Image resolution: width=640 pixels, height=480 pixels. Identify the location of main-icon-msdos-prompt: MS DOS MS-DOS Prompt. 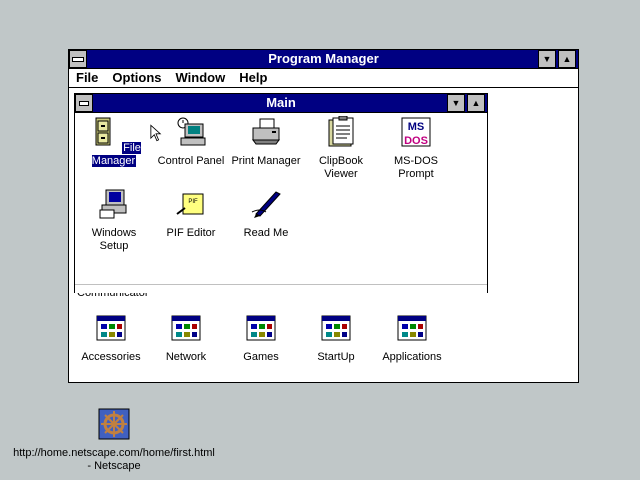
(416, 148).